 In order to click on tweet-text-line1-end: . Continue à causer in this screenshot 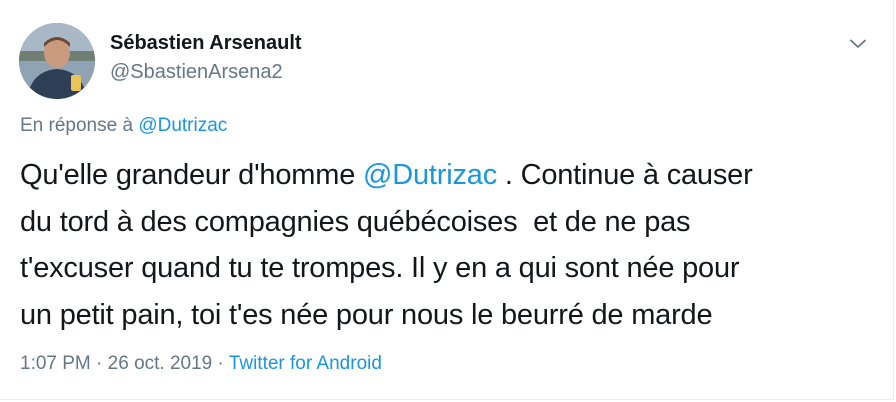, I will do `click(625, 175)`.